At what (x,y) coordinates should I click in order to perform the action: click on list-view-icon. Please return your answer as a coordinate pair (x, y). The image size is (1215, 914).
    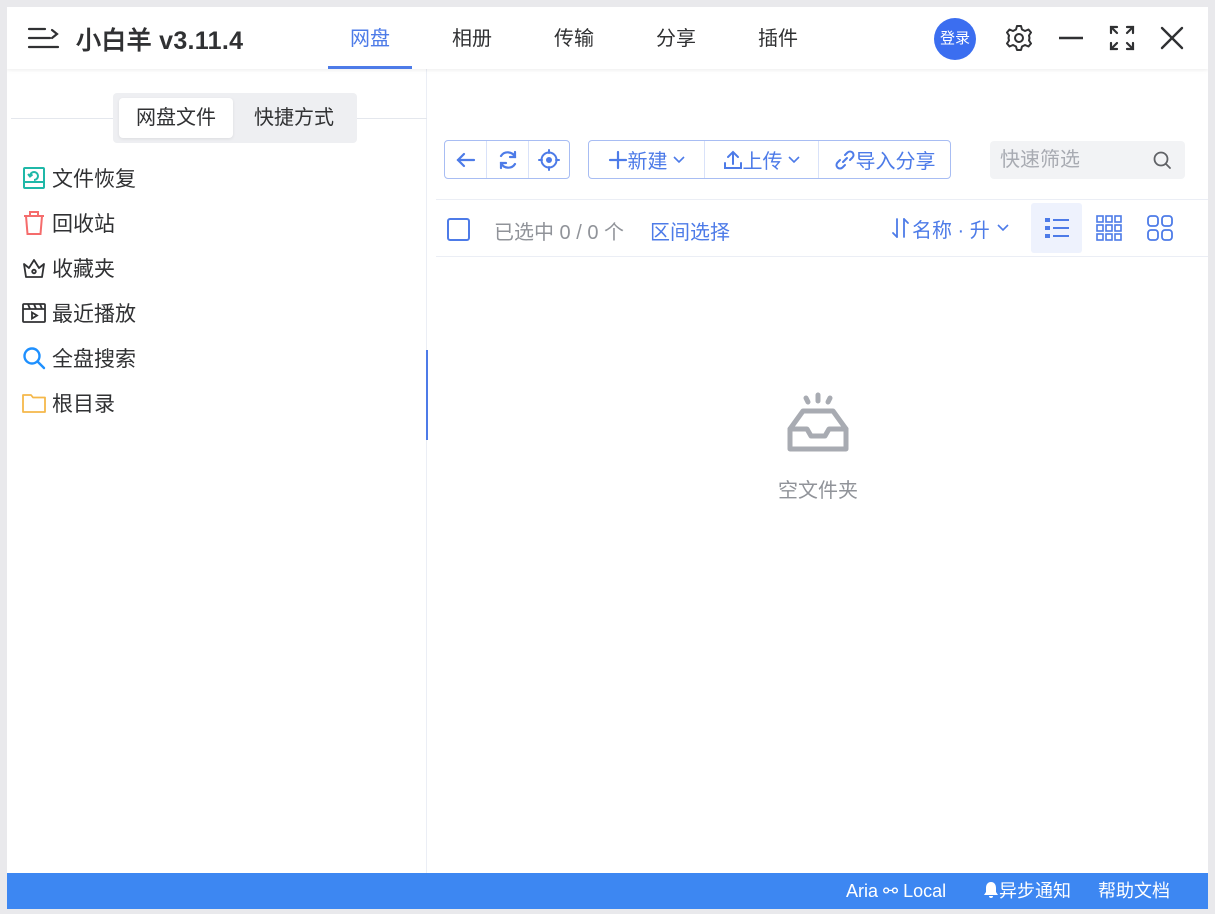
    Looking at the image, I should click on (1056, 228).